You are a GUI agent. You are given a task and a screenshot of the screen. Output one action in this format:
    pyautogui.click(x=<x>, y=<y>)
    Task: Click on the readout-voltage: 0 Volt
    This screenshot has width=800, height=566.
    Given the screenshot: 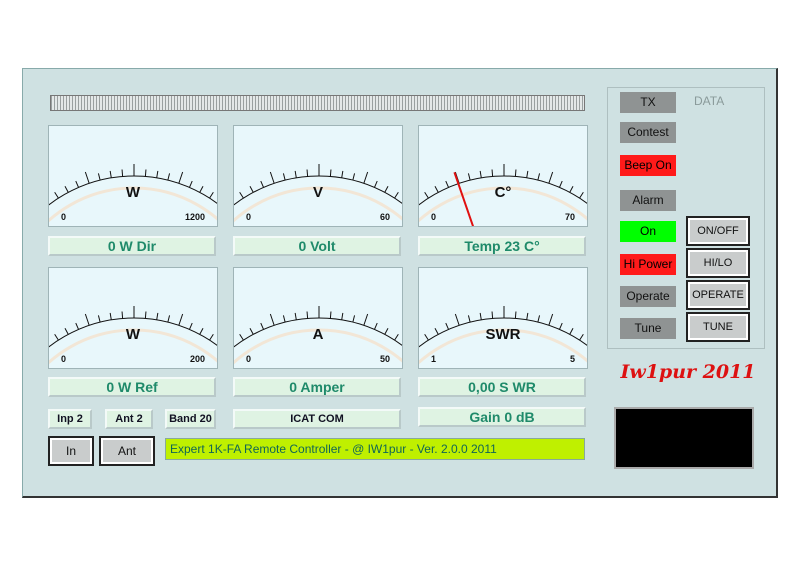 What is the action you would take?
    pyautogui.click(x=317, y=246)
    